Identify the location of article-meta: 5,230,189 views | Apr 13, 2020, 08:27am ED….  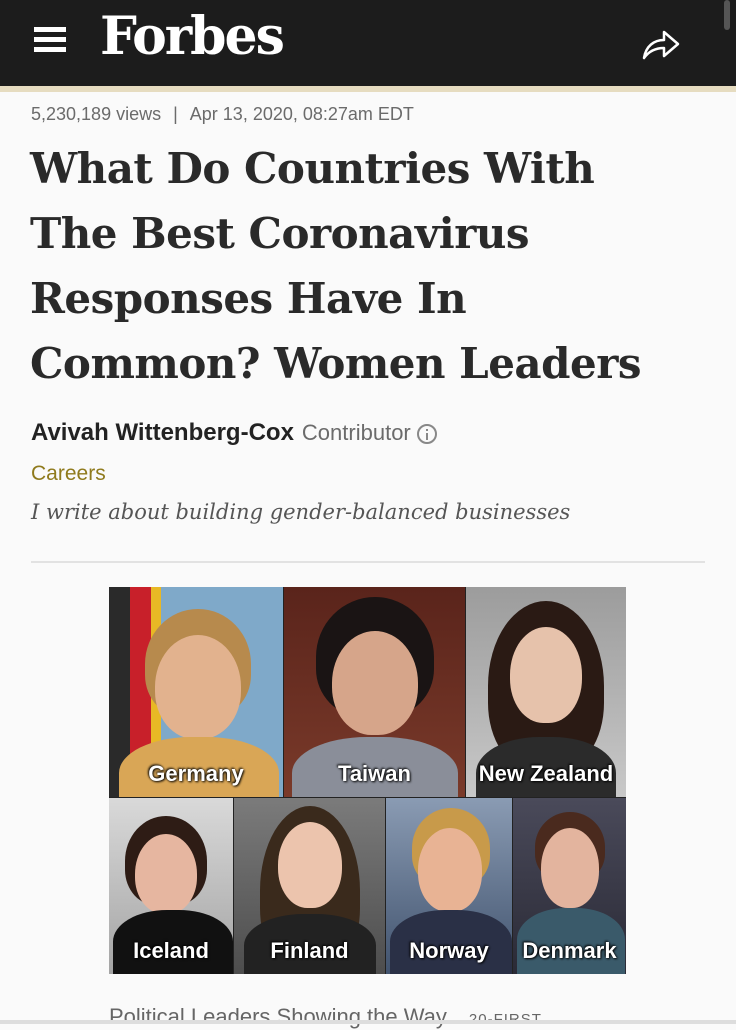
(222, 114).